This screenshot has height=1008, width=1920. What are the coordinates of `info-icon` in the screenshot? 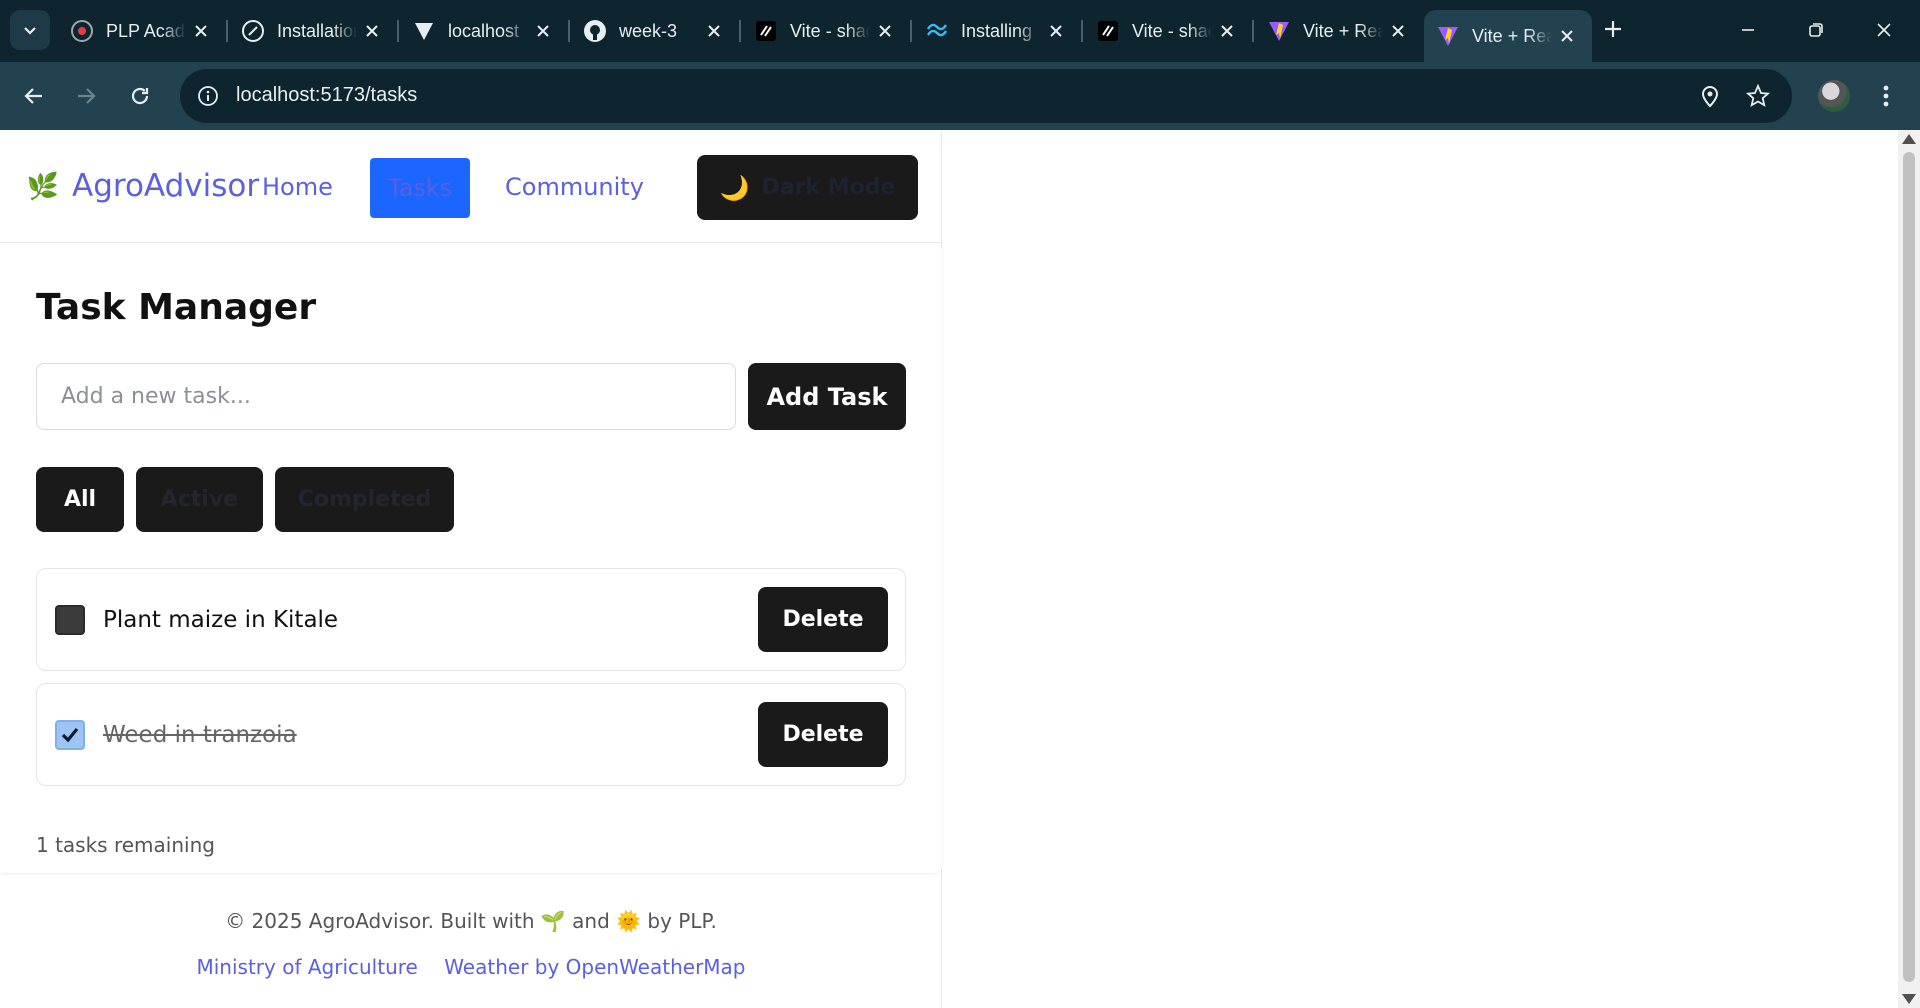 It's located at (208, 96).